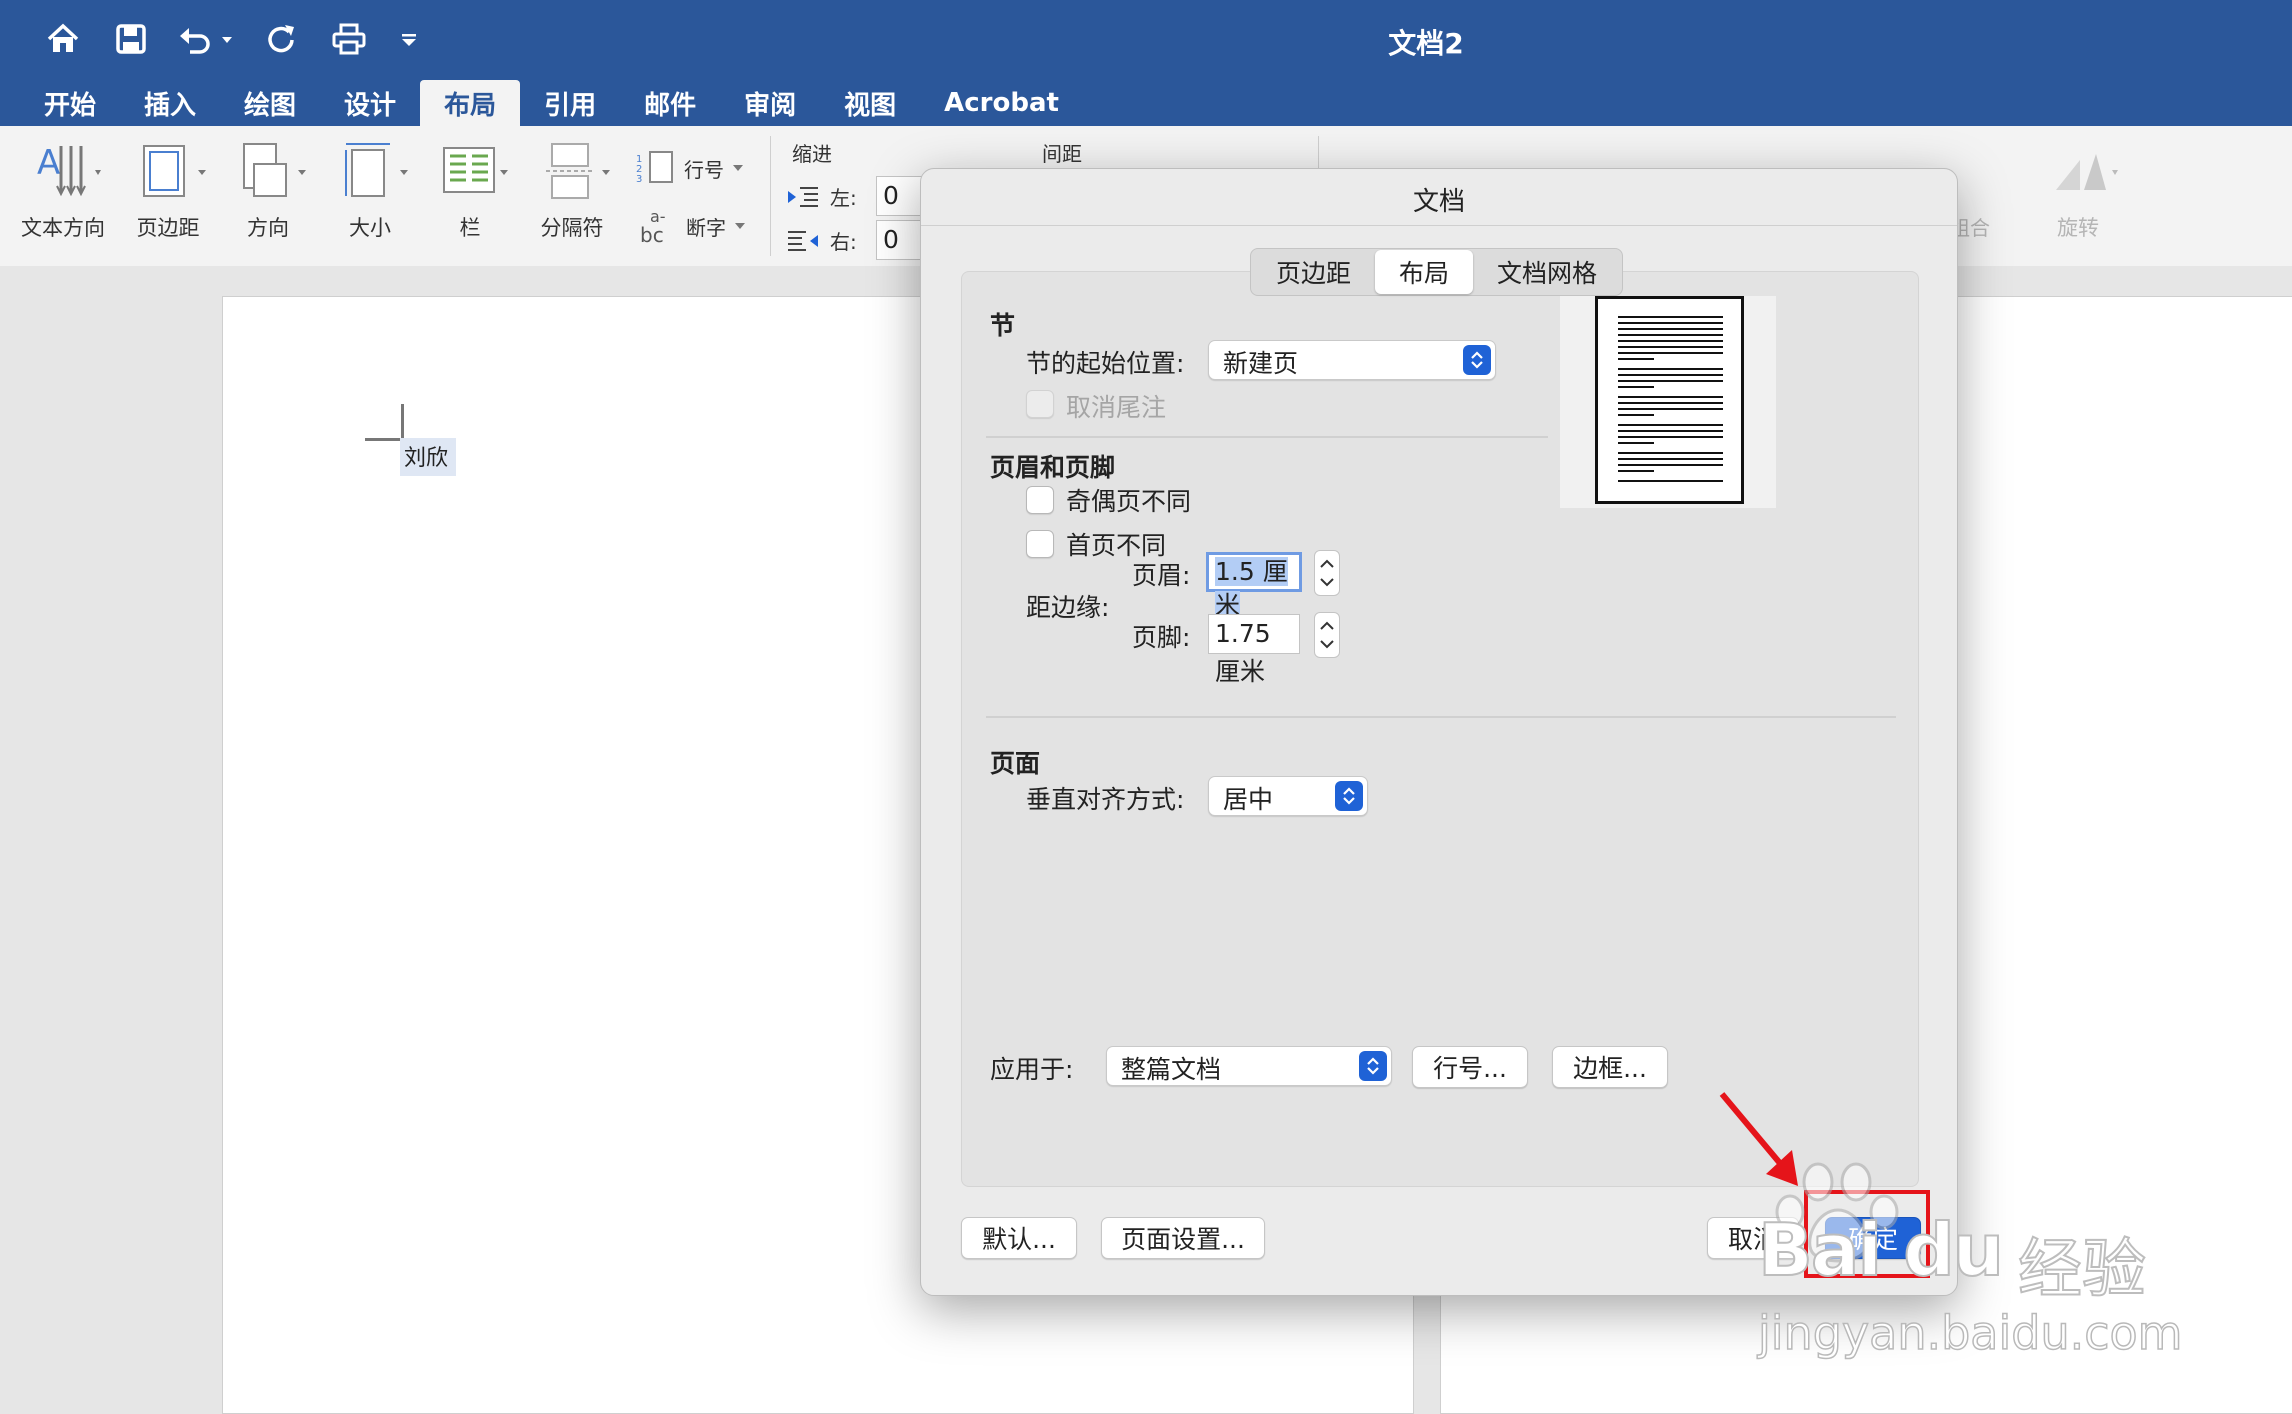  Describe the element at coordinates (1352, 360) in the screenshot. I see `section-start-select: 新建页` at that location.